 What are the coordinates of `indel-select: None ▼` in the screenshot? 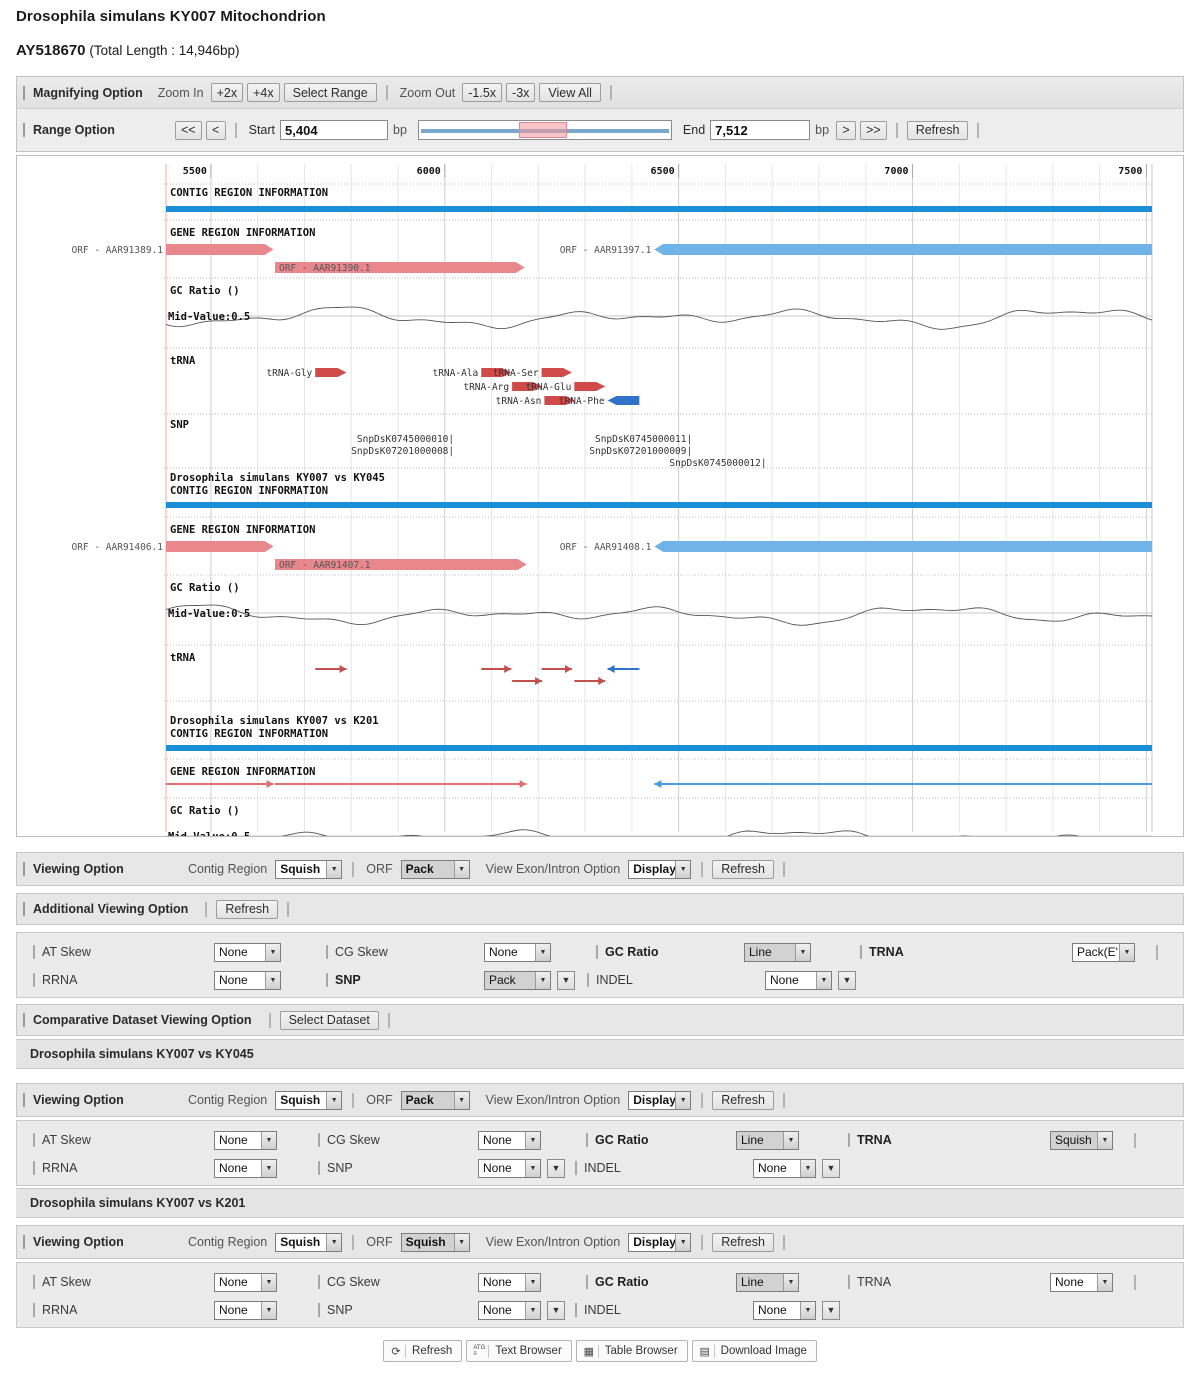 It's located at (798, 980).